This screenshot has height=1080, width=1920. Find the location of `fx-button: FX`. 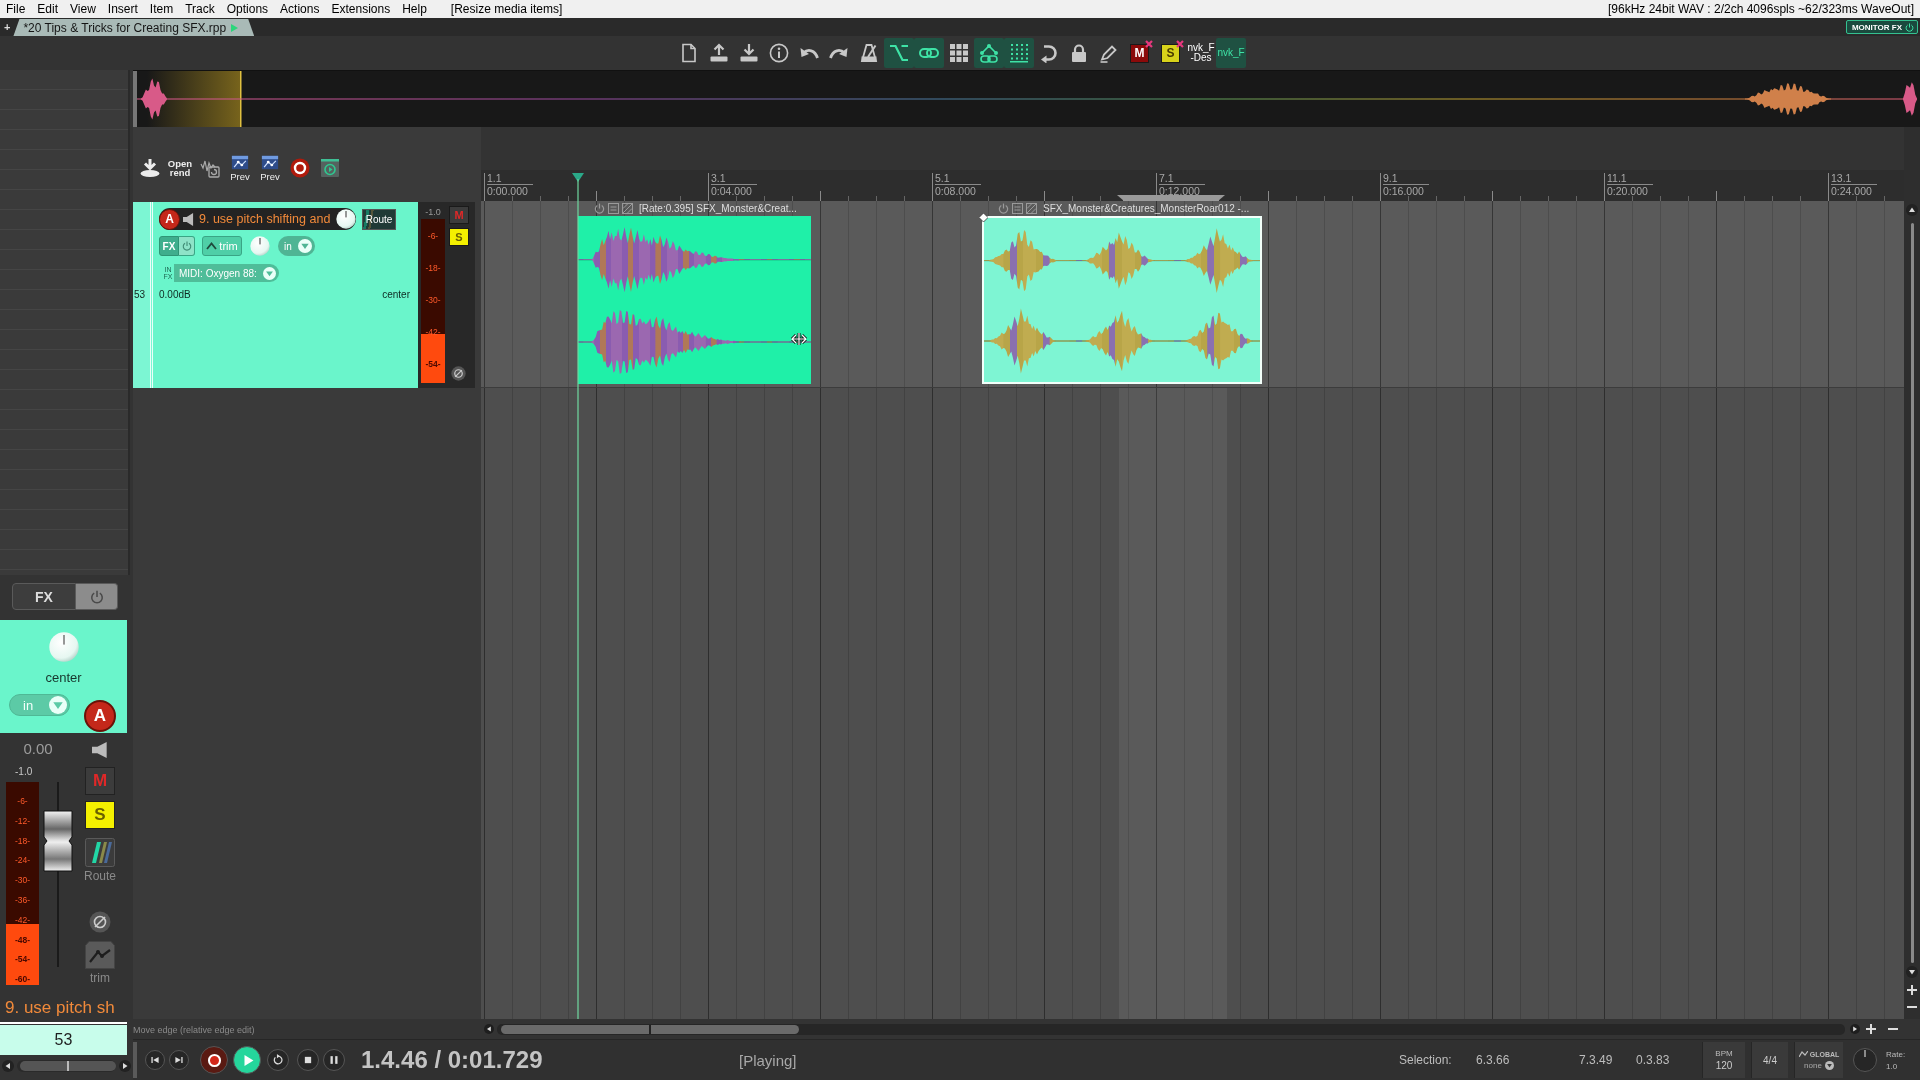

fx-button: FX is located at coordinates (44, 596).